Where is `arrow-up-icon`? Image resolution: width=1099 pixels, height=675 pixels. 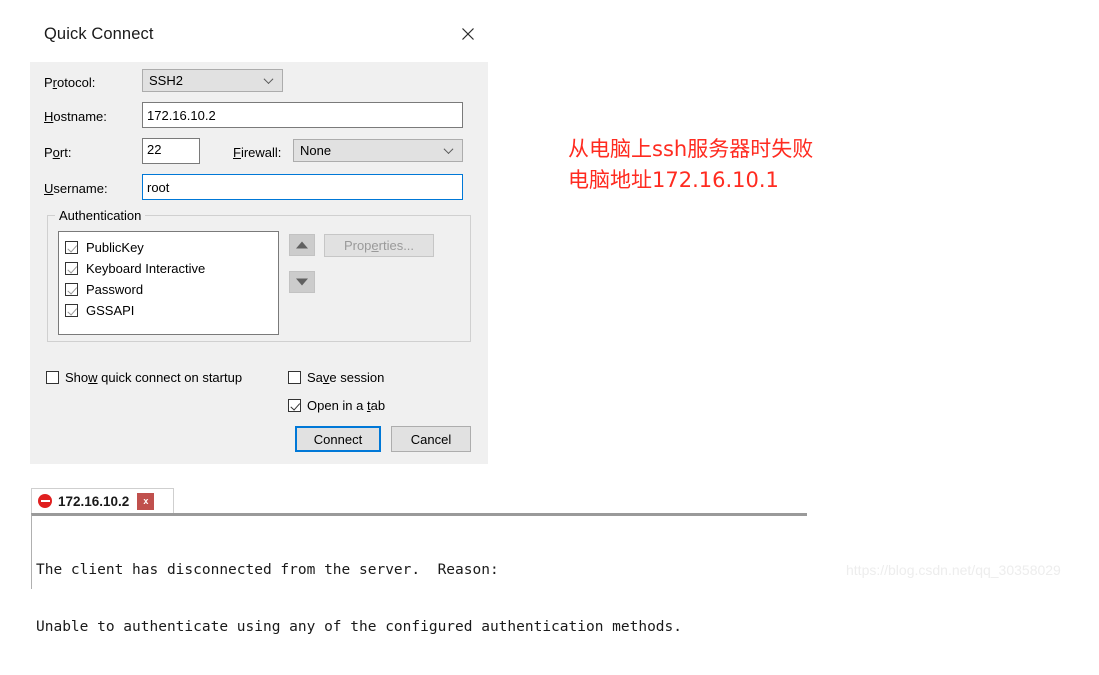
arrow-up-icon is located at coordinates (302, 245).